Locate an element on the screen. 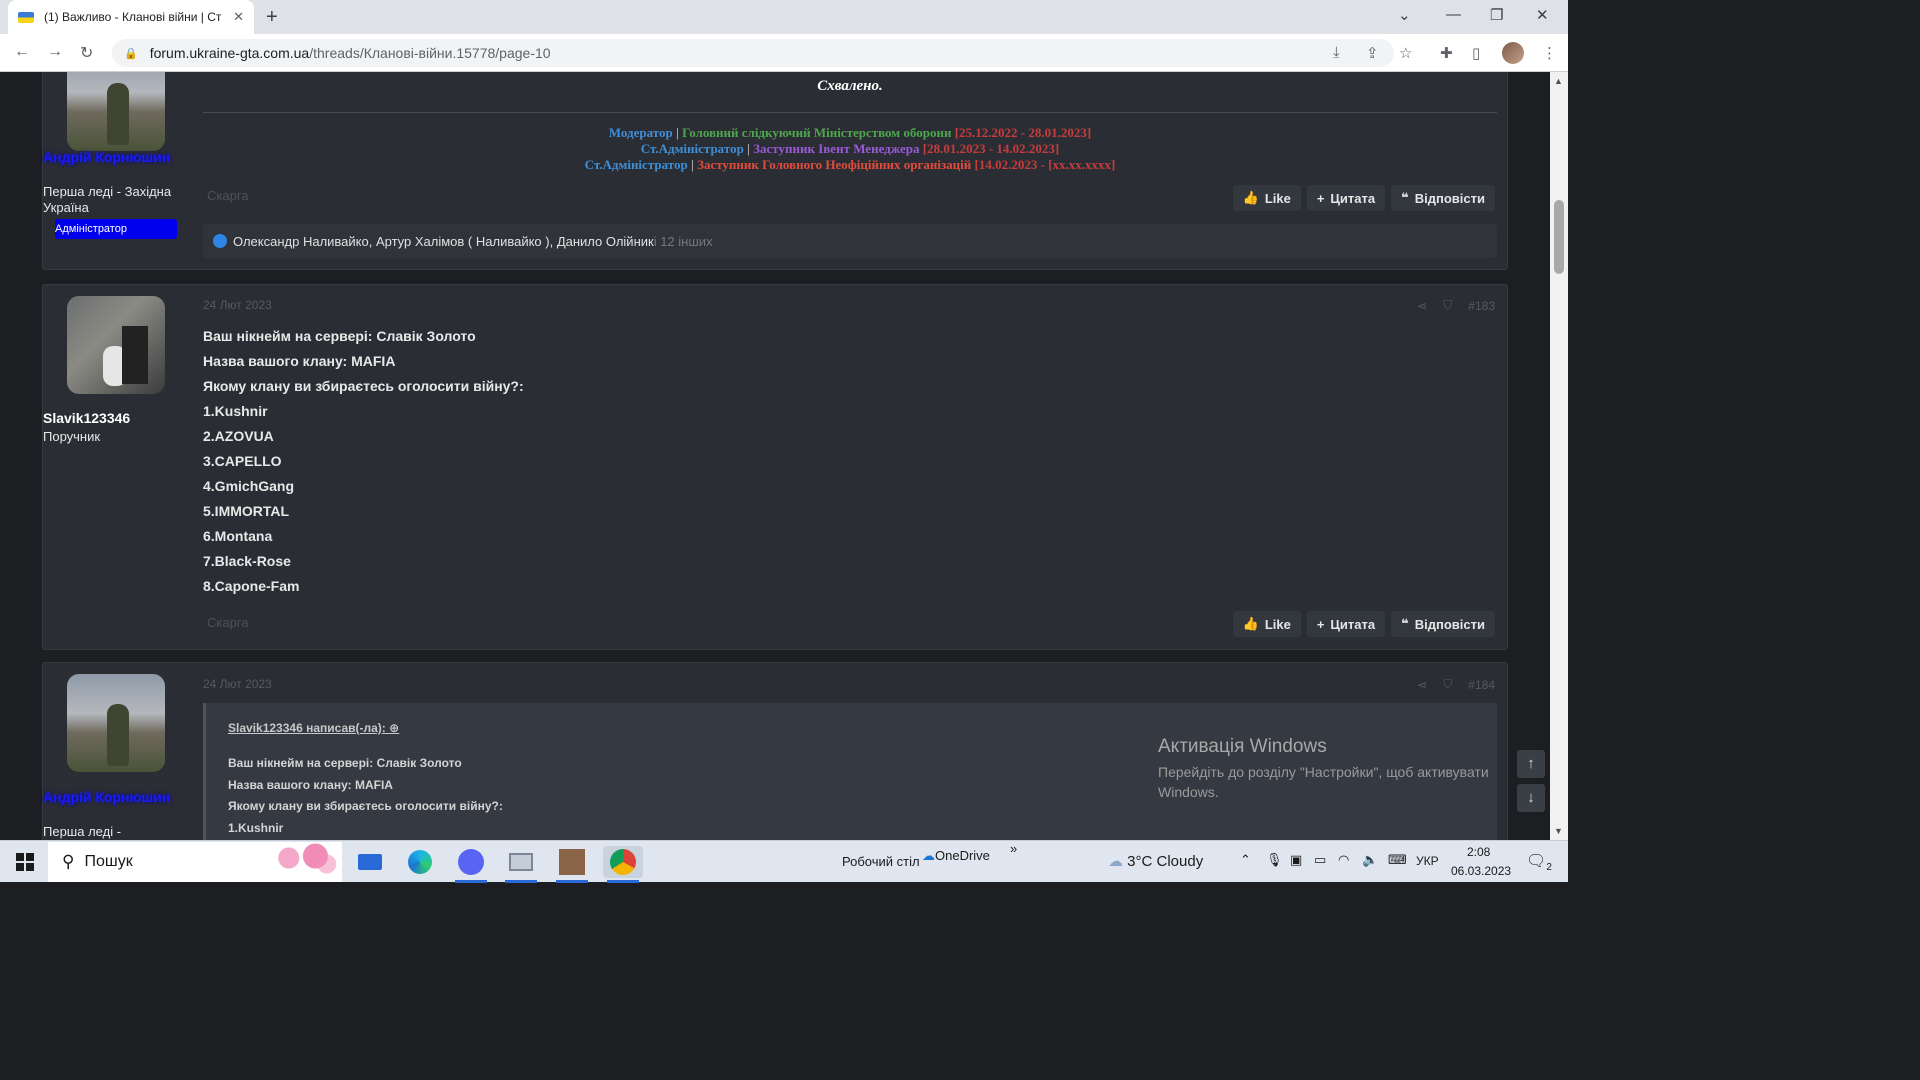 The image size is (1920, 1080). edge-app-icon is located at coordinates (420, 862).